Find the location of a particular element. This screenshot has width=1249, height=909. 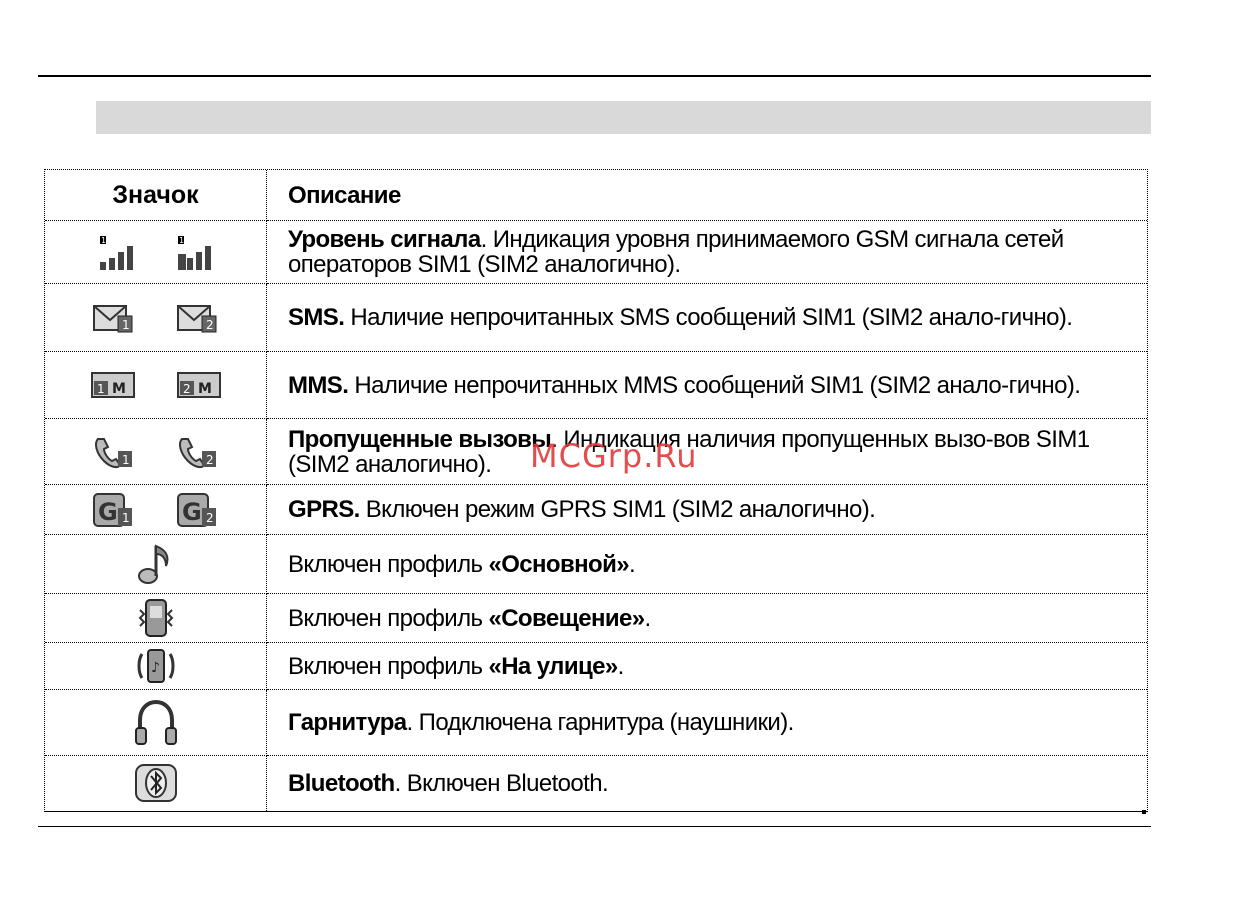

missed-call-sim2-icon: 2 is located at coordinates (197, 452).